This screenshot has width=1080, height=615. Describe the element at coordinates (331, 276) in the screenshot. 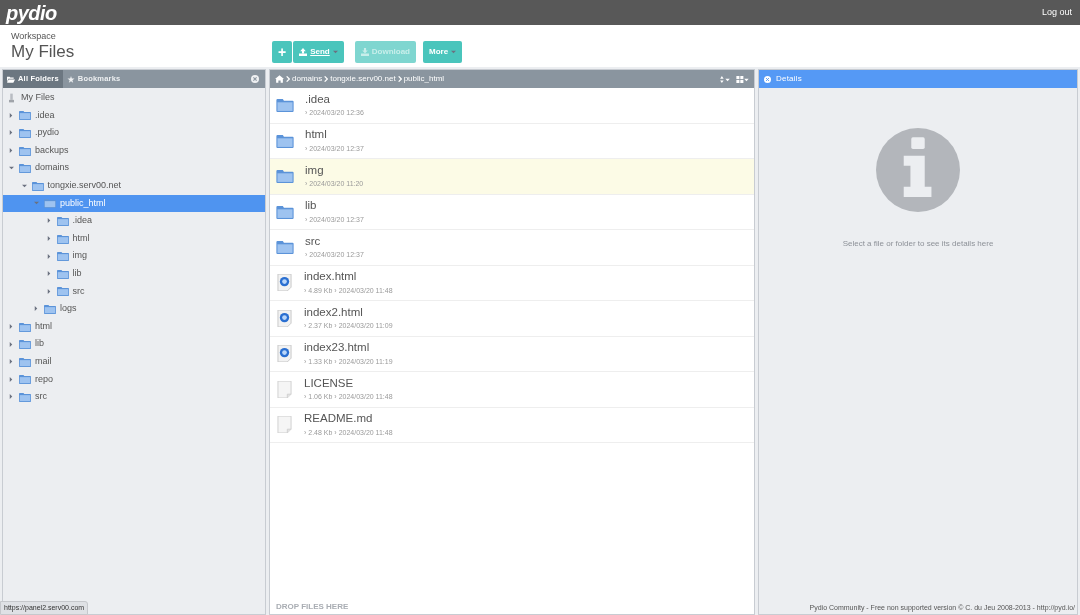

I see `file-name: index.html` at that location.